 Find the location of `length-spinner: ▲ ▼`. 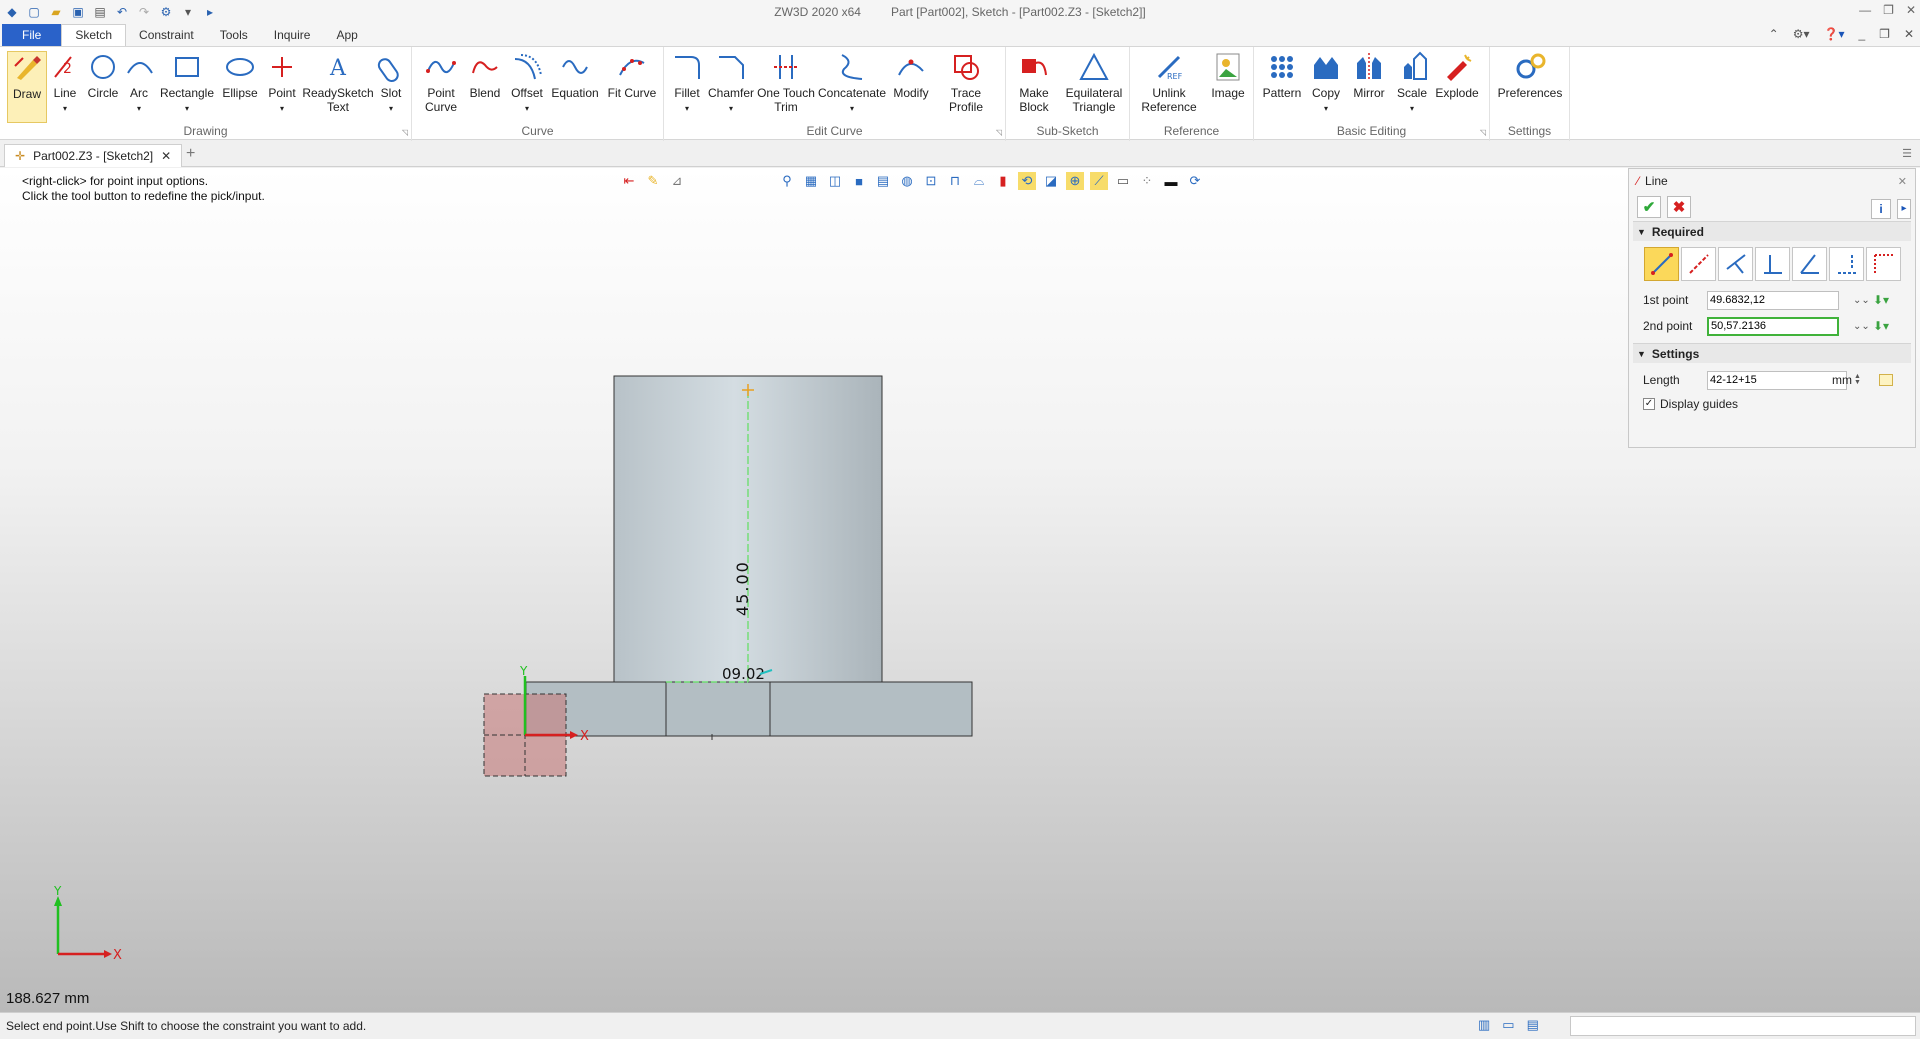

length-spinner: ▲ ▼ is located at coordinates (1857, 379).